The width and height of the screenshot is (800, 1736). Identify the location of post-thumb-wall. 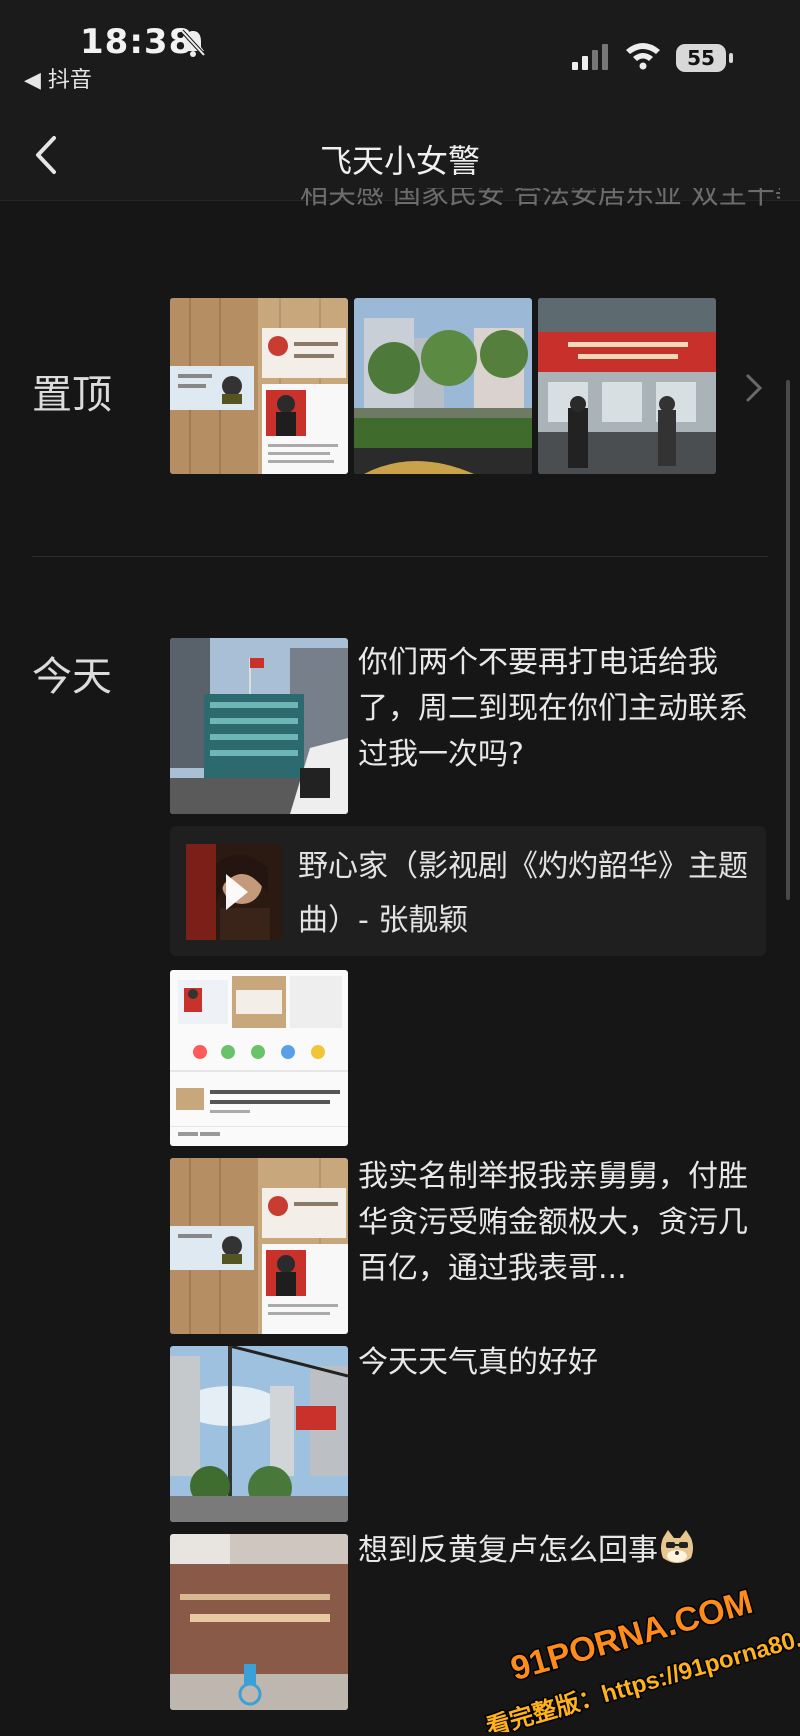
(259, 1622).